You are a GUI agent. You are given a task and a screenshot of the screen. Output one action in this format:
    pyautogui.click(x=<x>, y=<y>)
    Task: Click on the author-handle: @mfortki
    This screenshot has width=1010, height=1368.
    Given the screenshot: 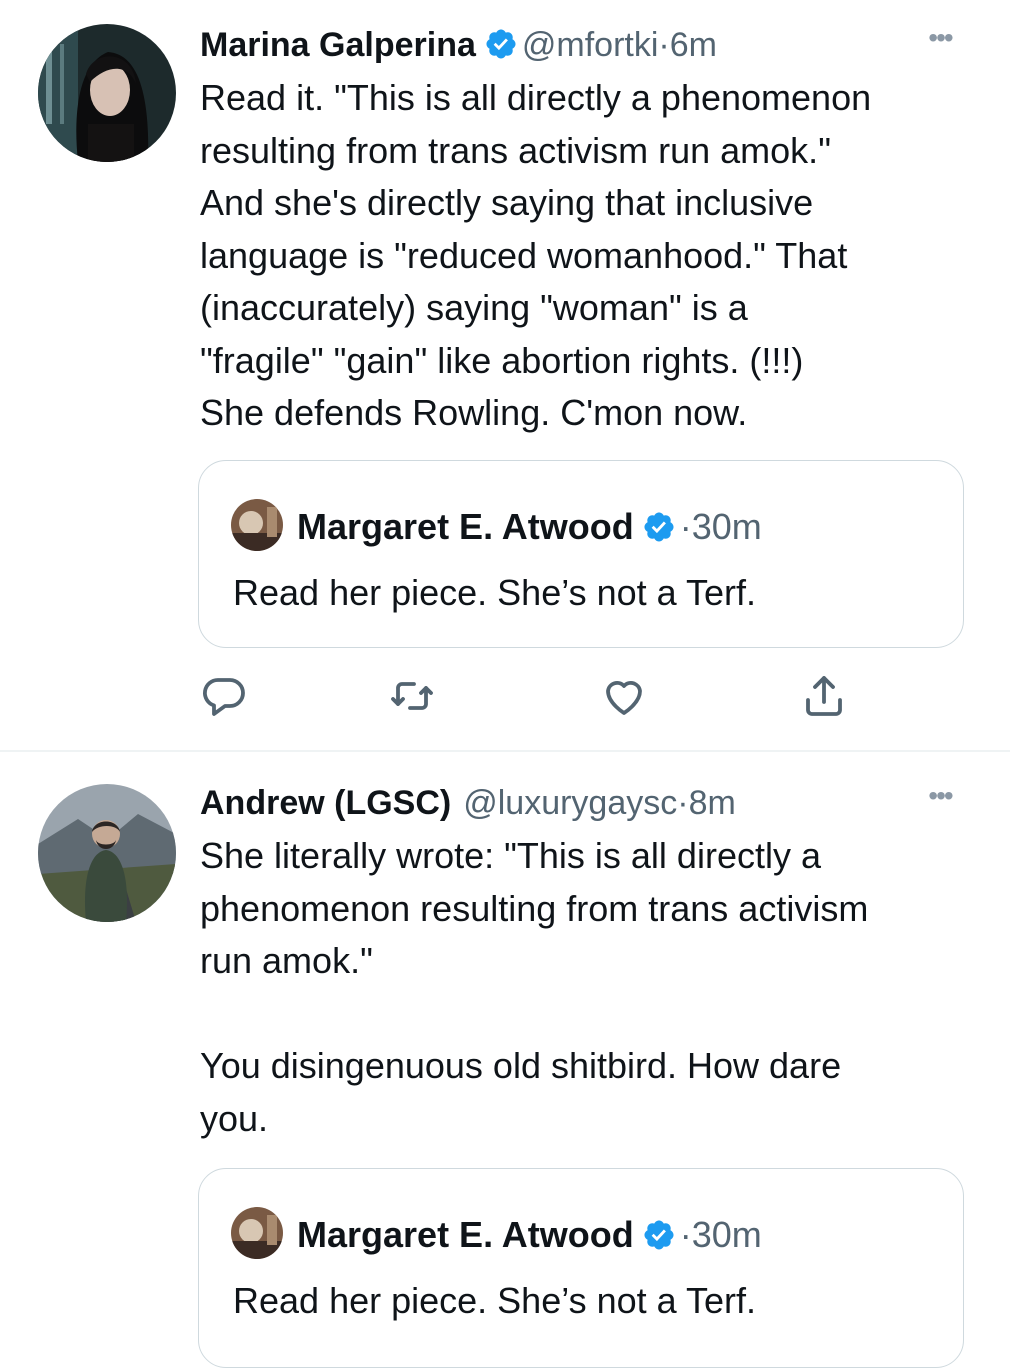 What is the action you would take?
    pyautogui.click(x=590, y=45)
    